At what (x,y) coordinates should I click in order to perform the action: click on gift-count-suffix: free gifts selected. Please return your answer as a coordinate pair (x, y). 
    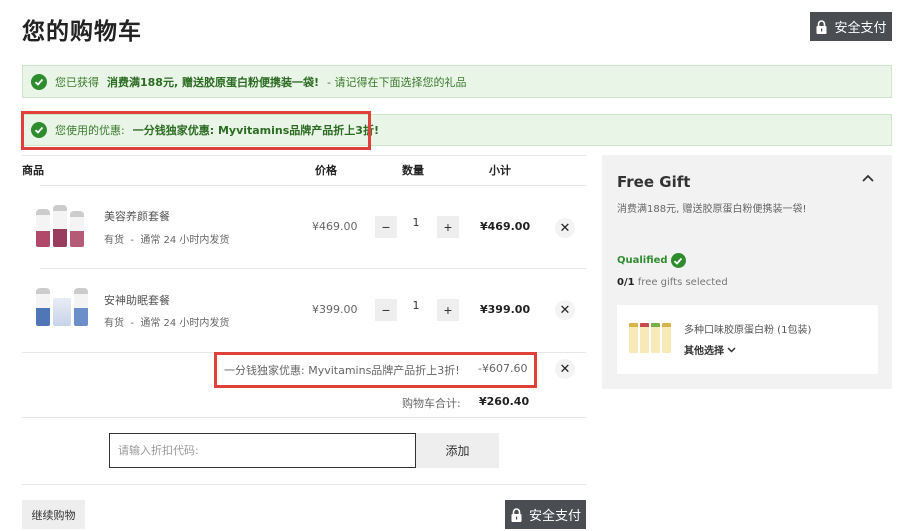
    Looking at the image, I should click on (682, 282).